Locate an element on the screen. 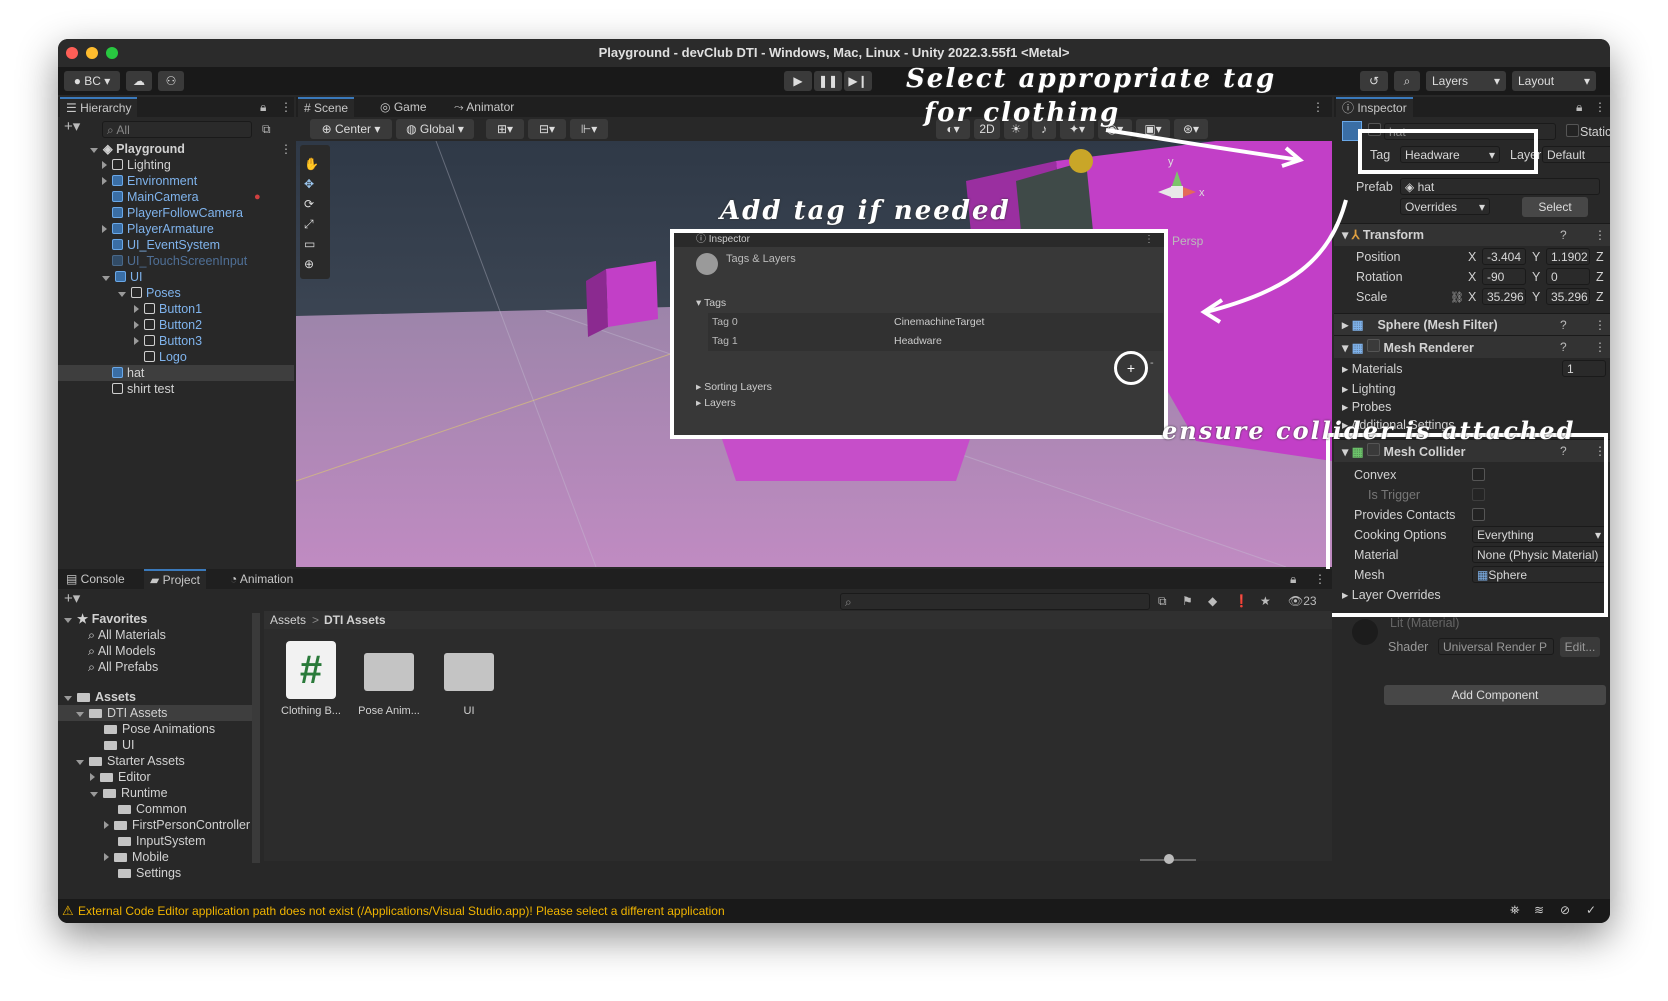 This screenshot has width=1668, height=1001. annotation-add-tag: Add tag if needed is located at coordinates (865, 211).